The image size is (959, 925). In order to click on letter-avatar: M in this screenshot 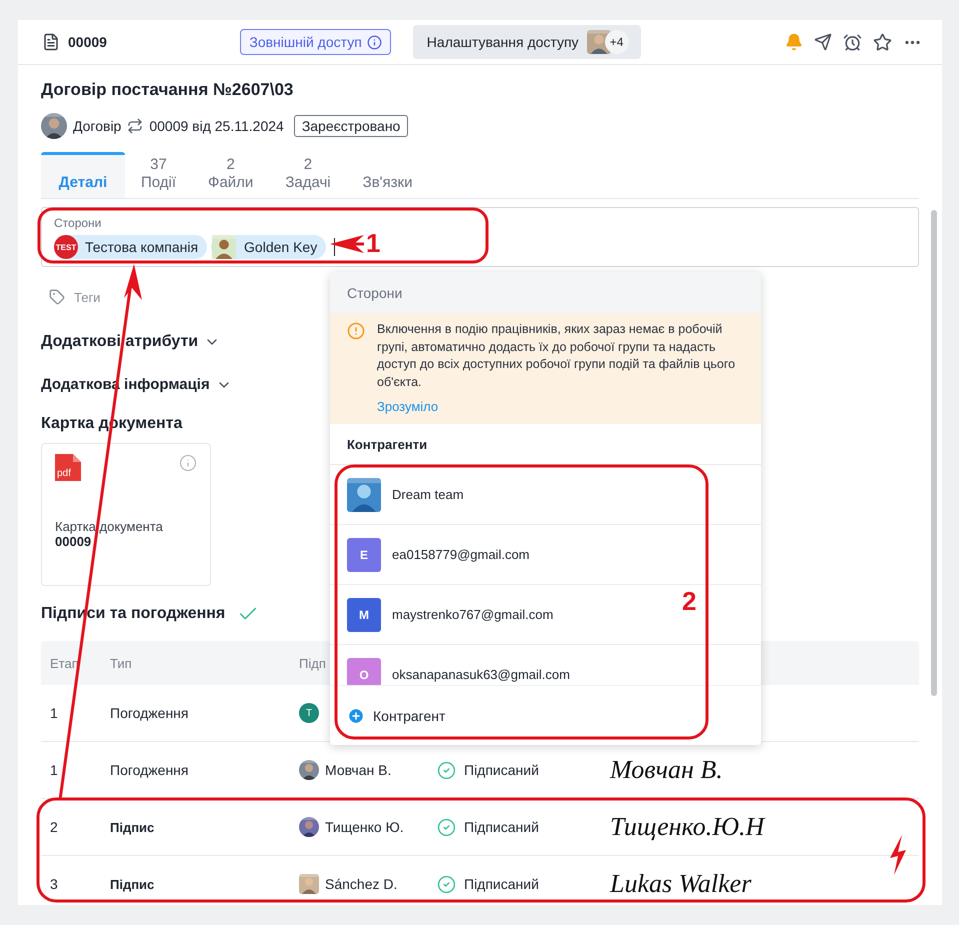, I will do `click(364, 615)`.